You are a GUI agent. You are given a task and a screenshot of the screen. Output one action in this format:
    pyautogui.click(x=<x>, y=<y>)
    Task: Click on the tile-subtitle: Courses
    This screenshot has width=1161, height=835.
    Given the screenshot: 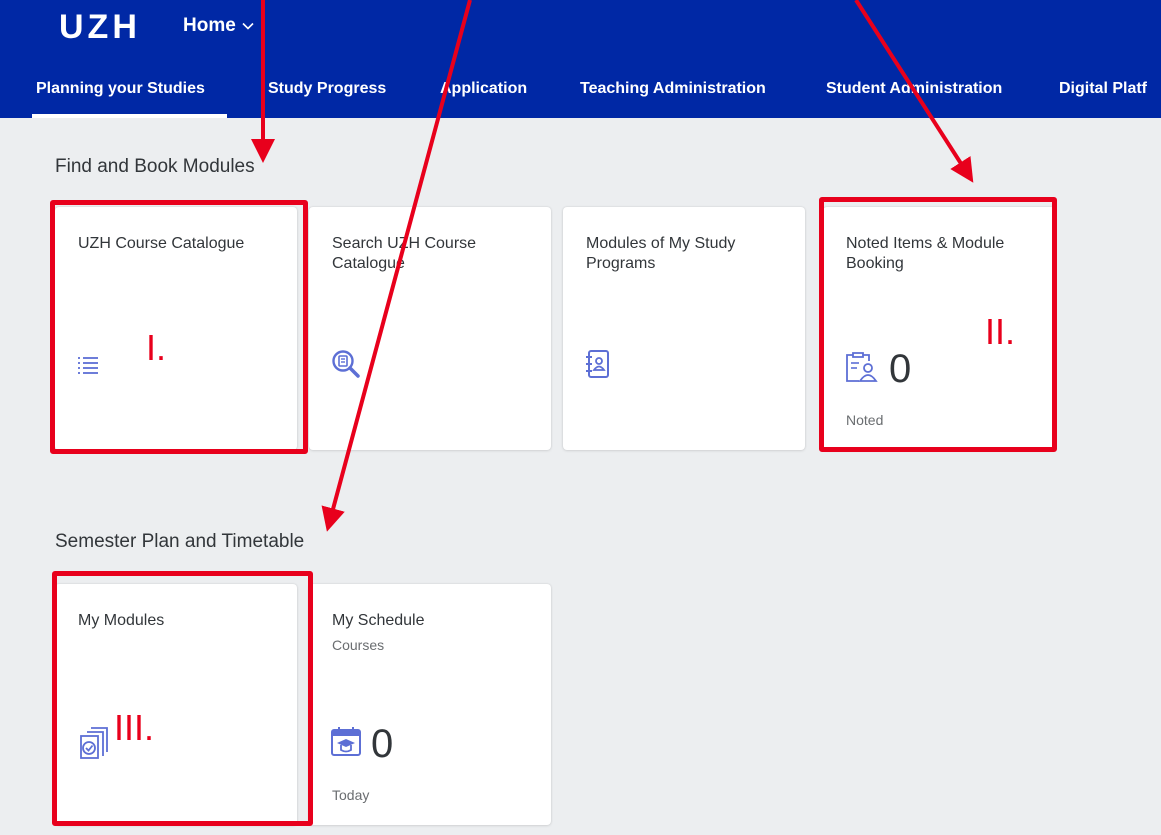 What is the action you would take?
    pyautogui.click(x=358, y=645)
    